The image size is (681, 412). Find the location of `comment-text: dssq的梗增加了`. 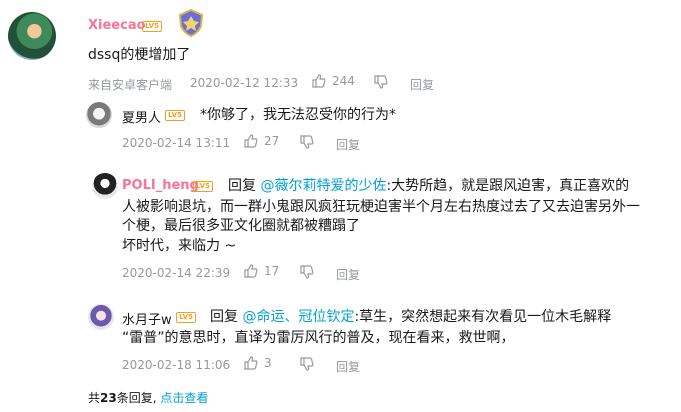

comment-text: dssq的梗增加了 is located at coordinates (139, 55).